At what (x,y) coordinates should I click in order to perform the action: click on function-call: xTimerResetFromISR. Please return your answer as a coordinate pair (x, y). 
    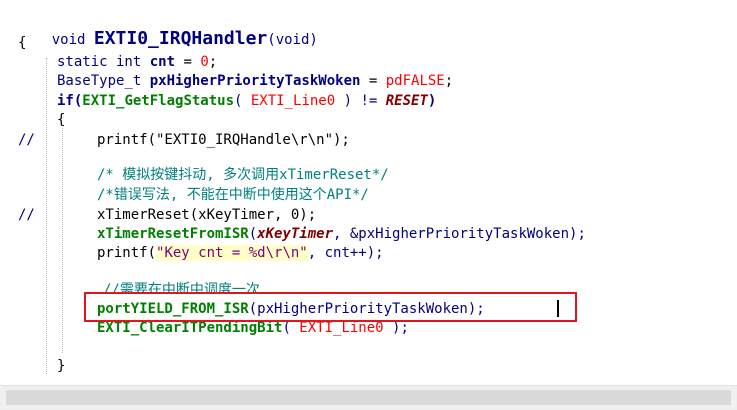
    Looking at the image, I should click on (173, 234).